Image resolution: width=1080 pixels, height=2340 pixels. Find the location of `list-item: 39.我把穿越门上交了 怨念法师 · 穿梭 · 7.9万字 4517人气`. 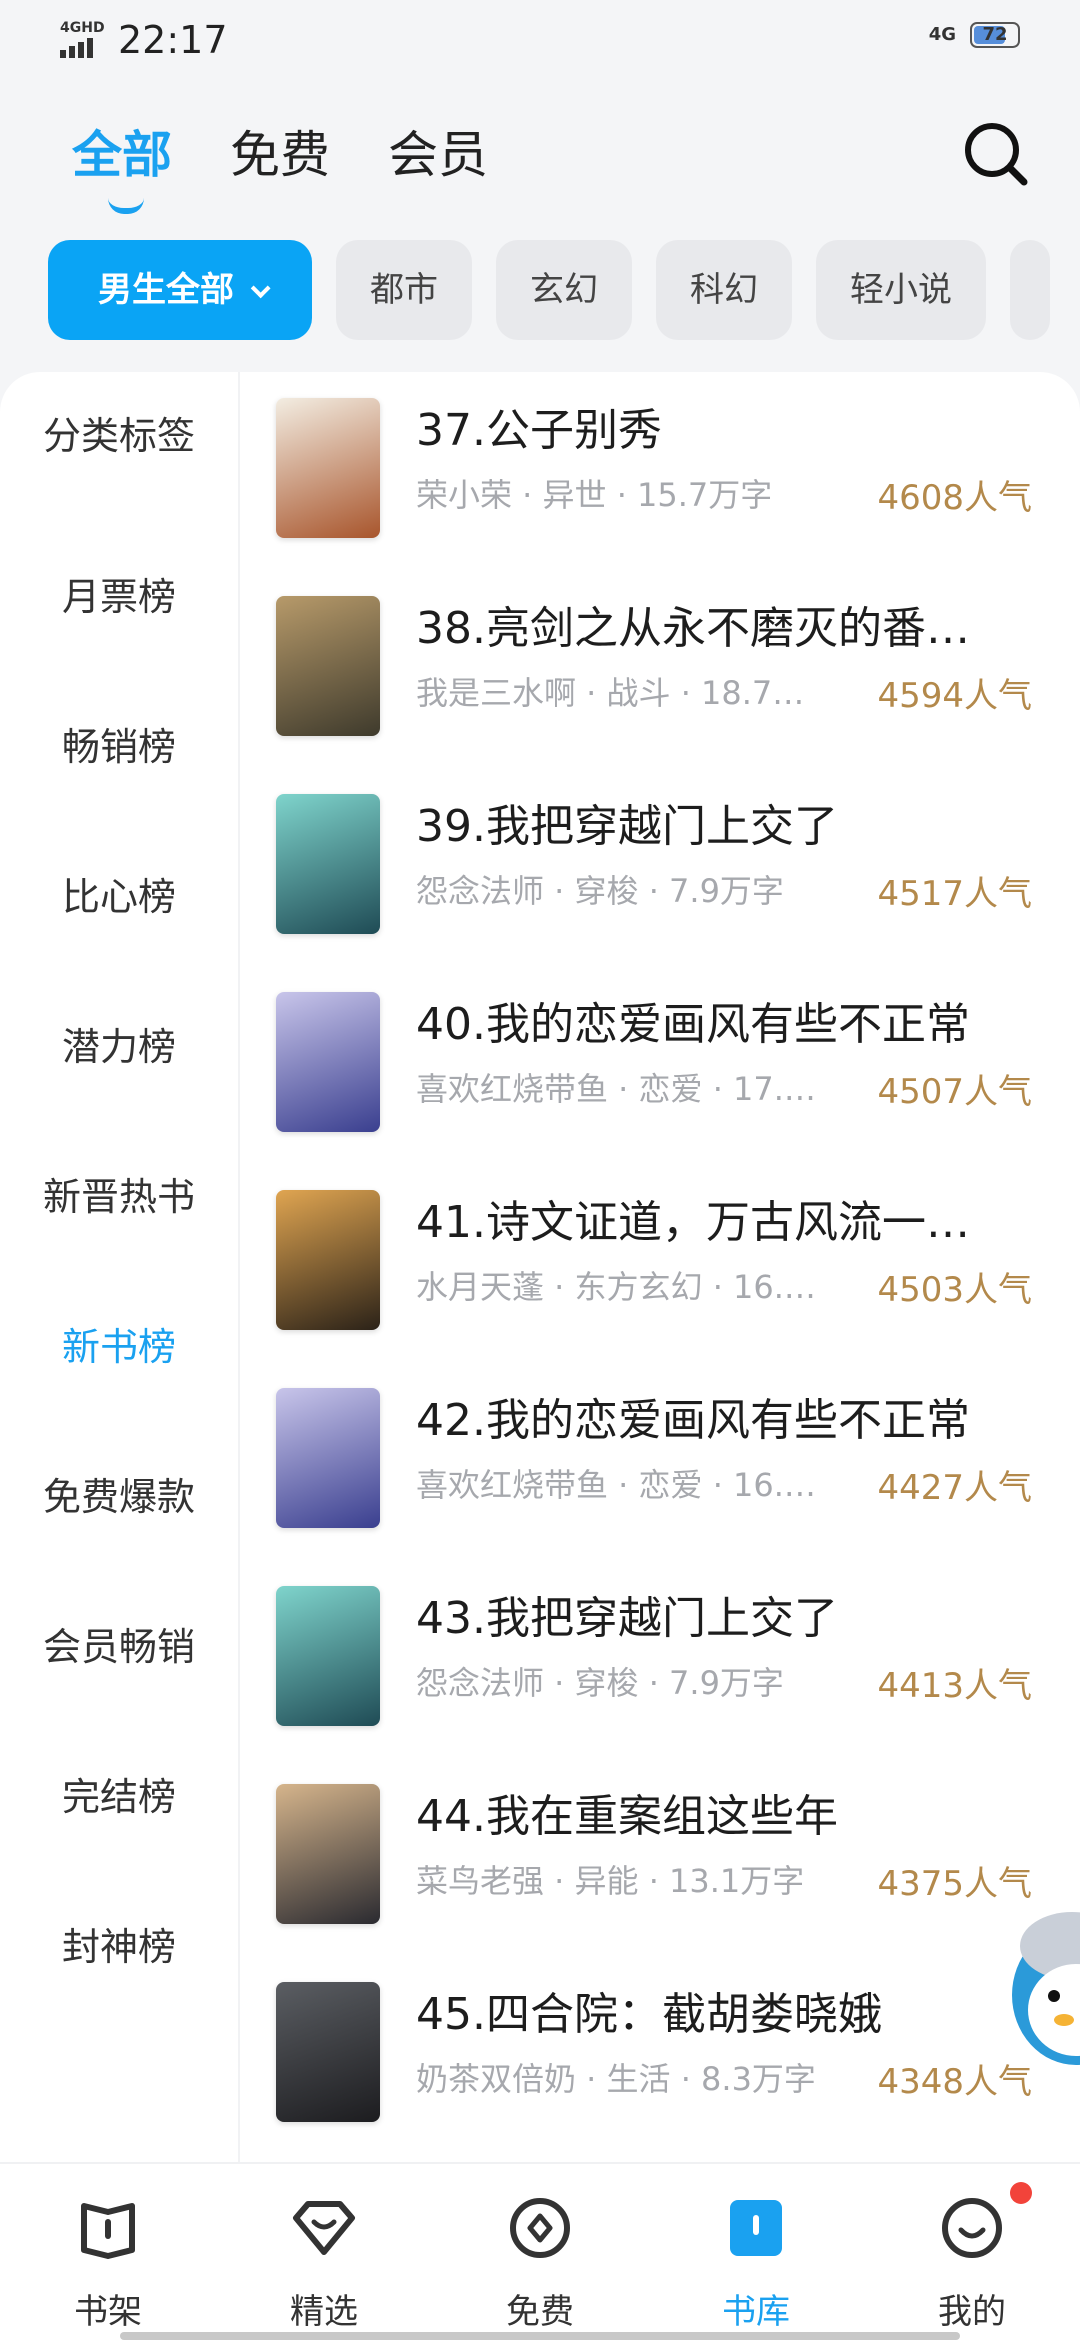

list-item: 39.我把穿越门上交了 怨念法师 · 穿梭 · 7.9万字 4517人气 is located at coordinates (660, 867).